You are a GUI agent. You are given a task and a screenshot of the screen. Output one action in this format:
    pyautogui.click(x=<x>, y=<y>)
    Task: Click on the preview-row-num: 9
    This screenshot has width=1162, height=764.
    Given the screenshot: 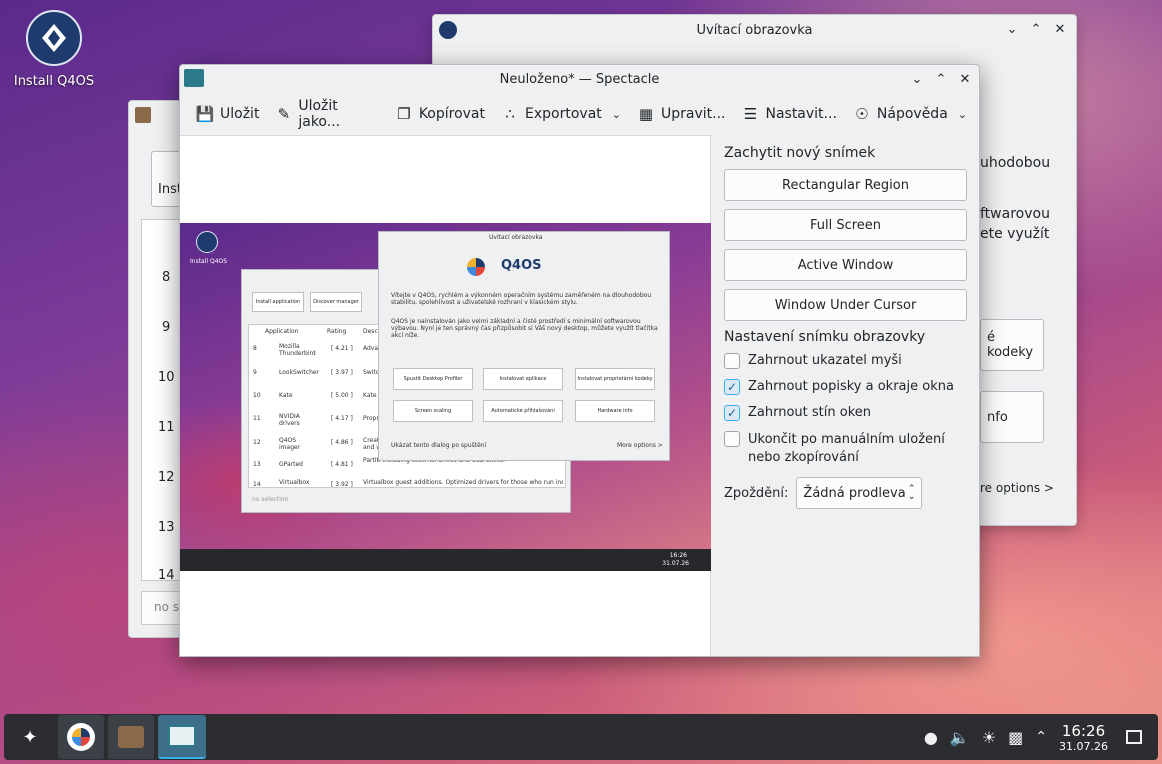 What is the action you would take?
    pyautogui.click(x=255, y=372)
    